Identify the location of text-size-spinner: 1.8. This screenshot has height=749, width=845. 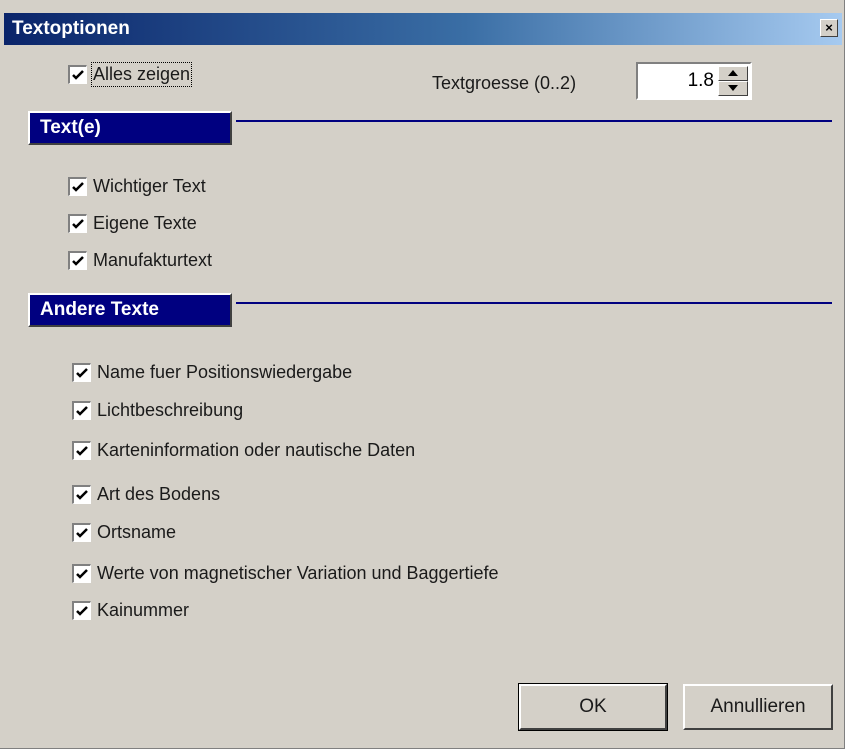
(694, 81).